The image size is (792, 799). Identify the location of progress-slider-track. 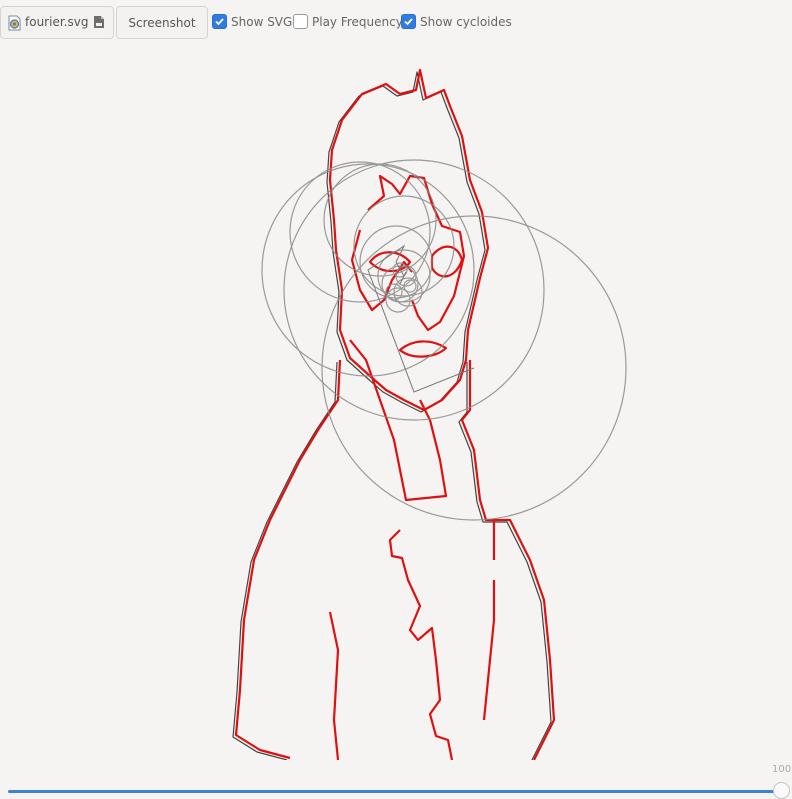
(395, 791).